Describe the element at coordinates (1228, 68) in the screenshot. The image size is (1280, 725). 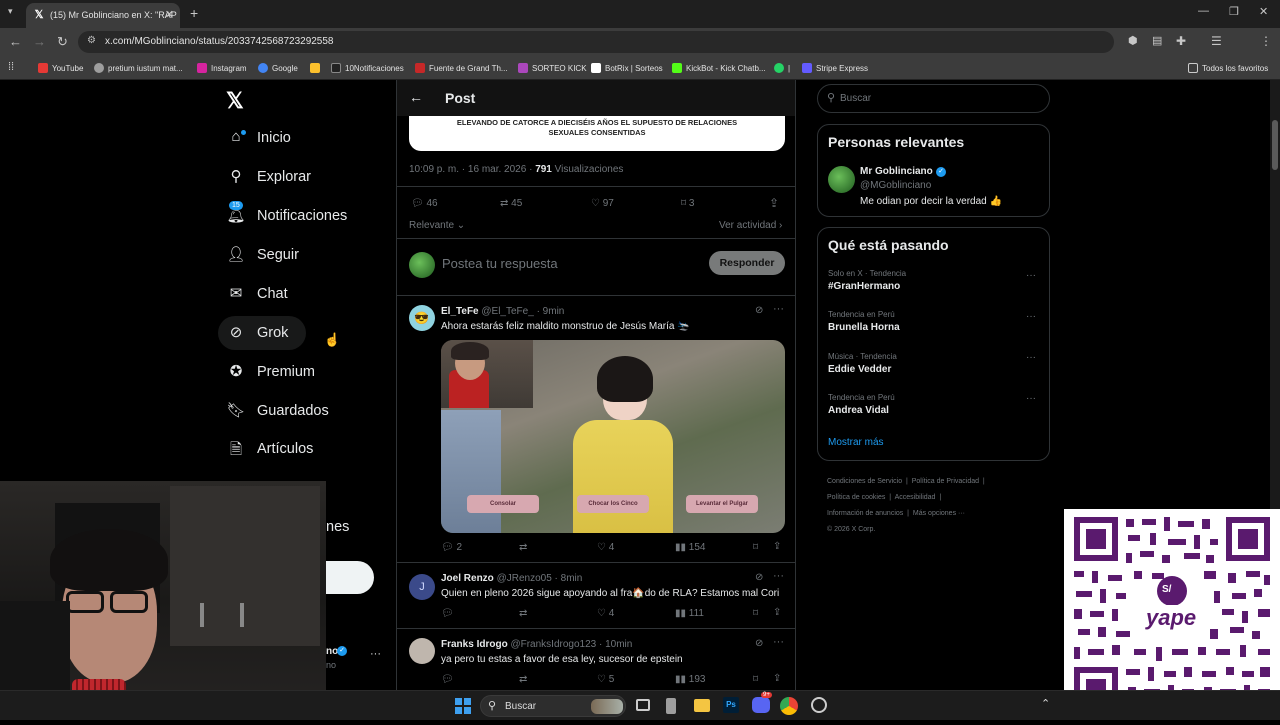
I see `bookmarks-folder: Todos los favoritos` at that location.